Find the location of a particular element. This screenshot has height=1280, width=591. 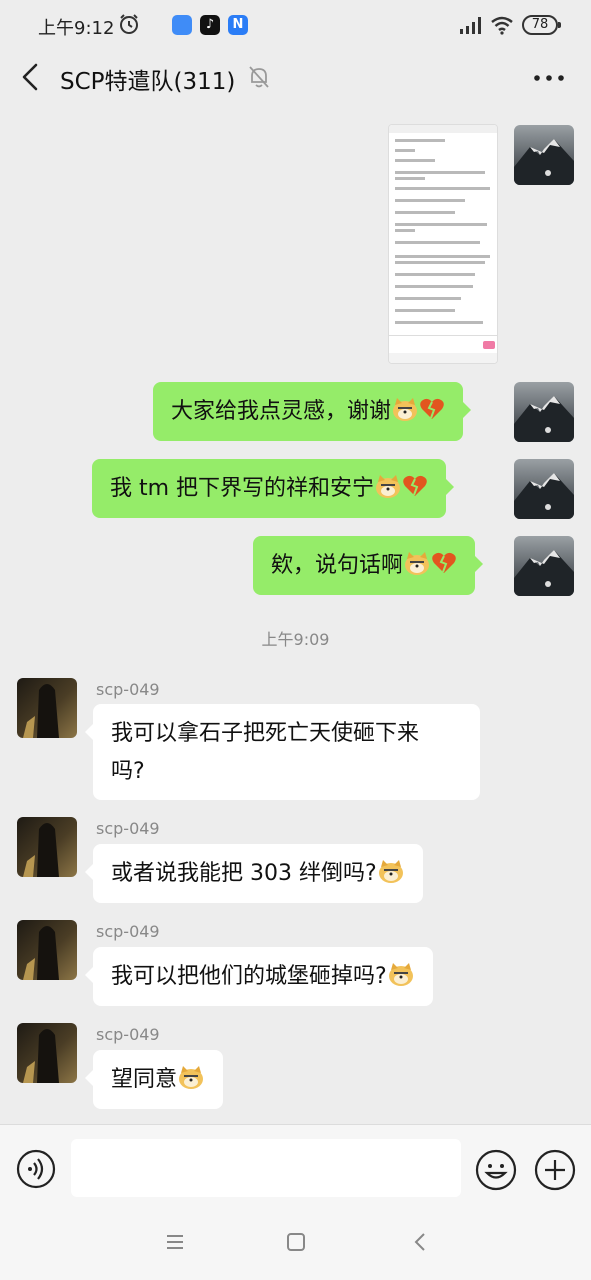

outgoing-message: 欸，说句话啊 is located at coordinates (368, 565).